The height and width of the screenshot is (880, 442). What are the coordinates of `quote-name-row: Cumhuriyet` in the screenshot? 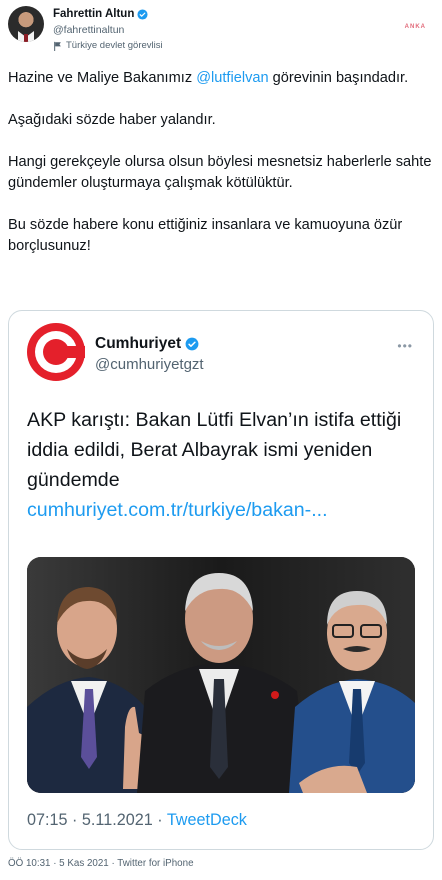 It's located at (147, 344).